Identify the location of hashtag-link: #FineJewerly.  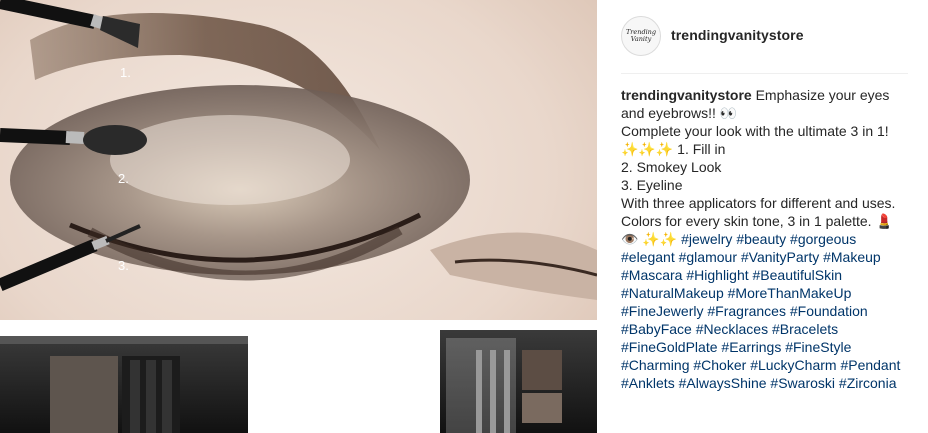
(662, 311).